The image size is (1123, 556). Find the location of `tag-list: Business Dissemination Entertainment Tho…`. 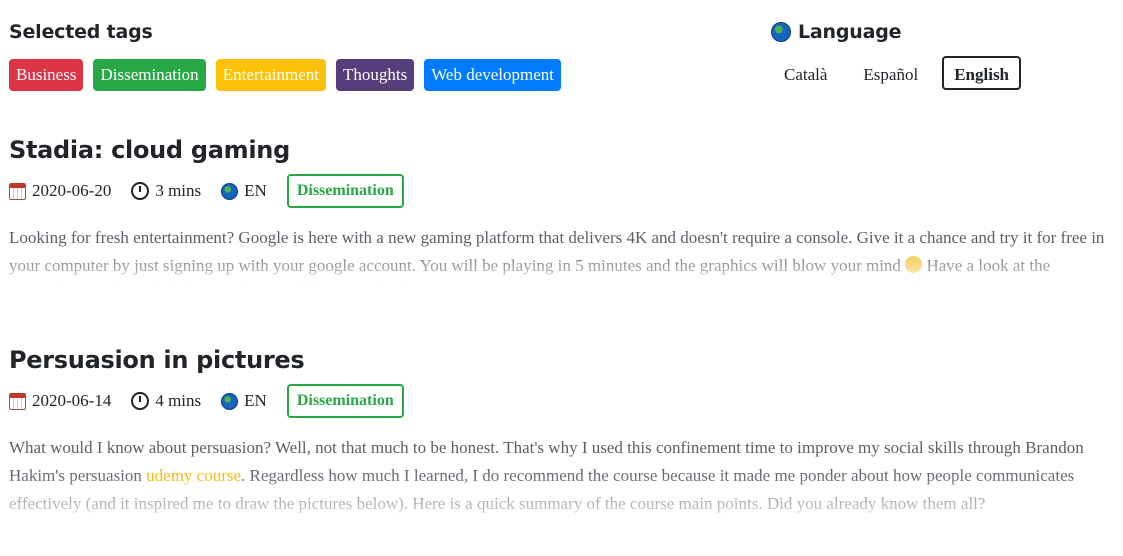

tag-list: Business Dissemination Entertainment Tho… is located at coordinates (285, 75).